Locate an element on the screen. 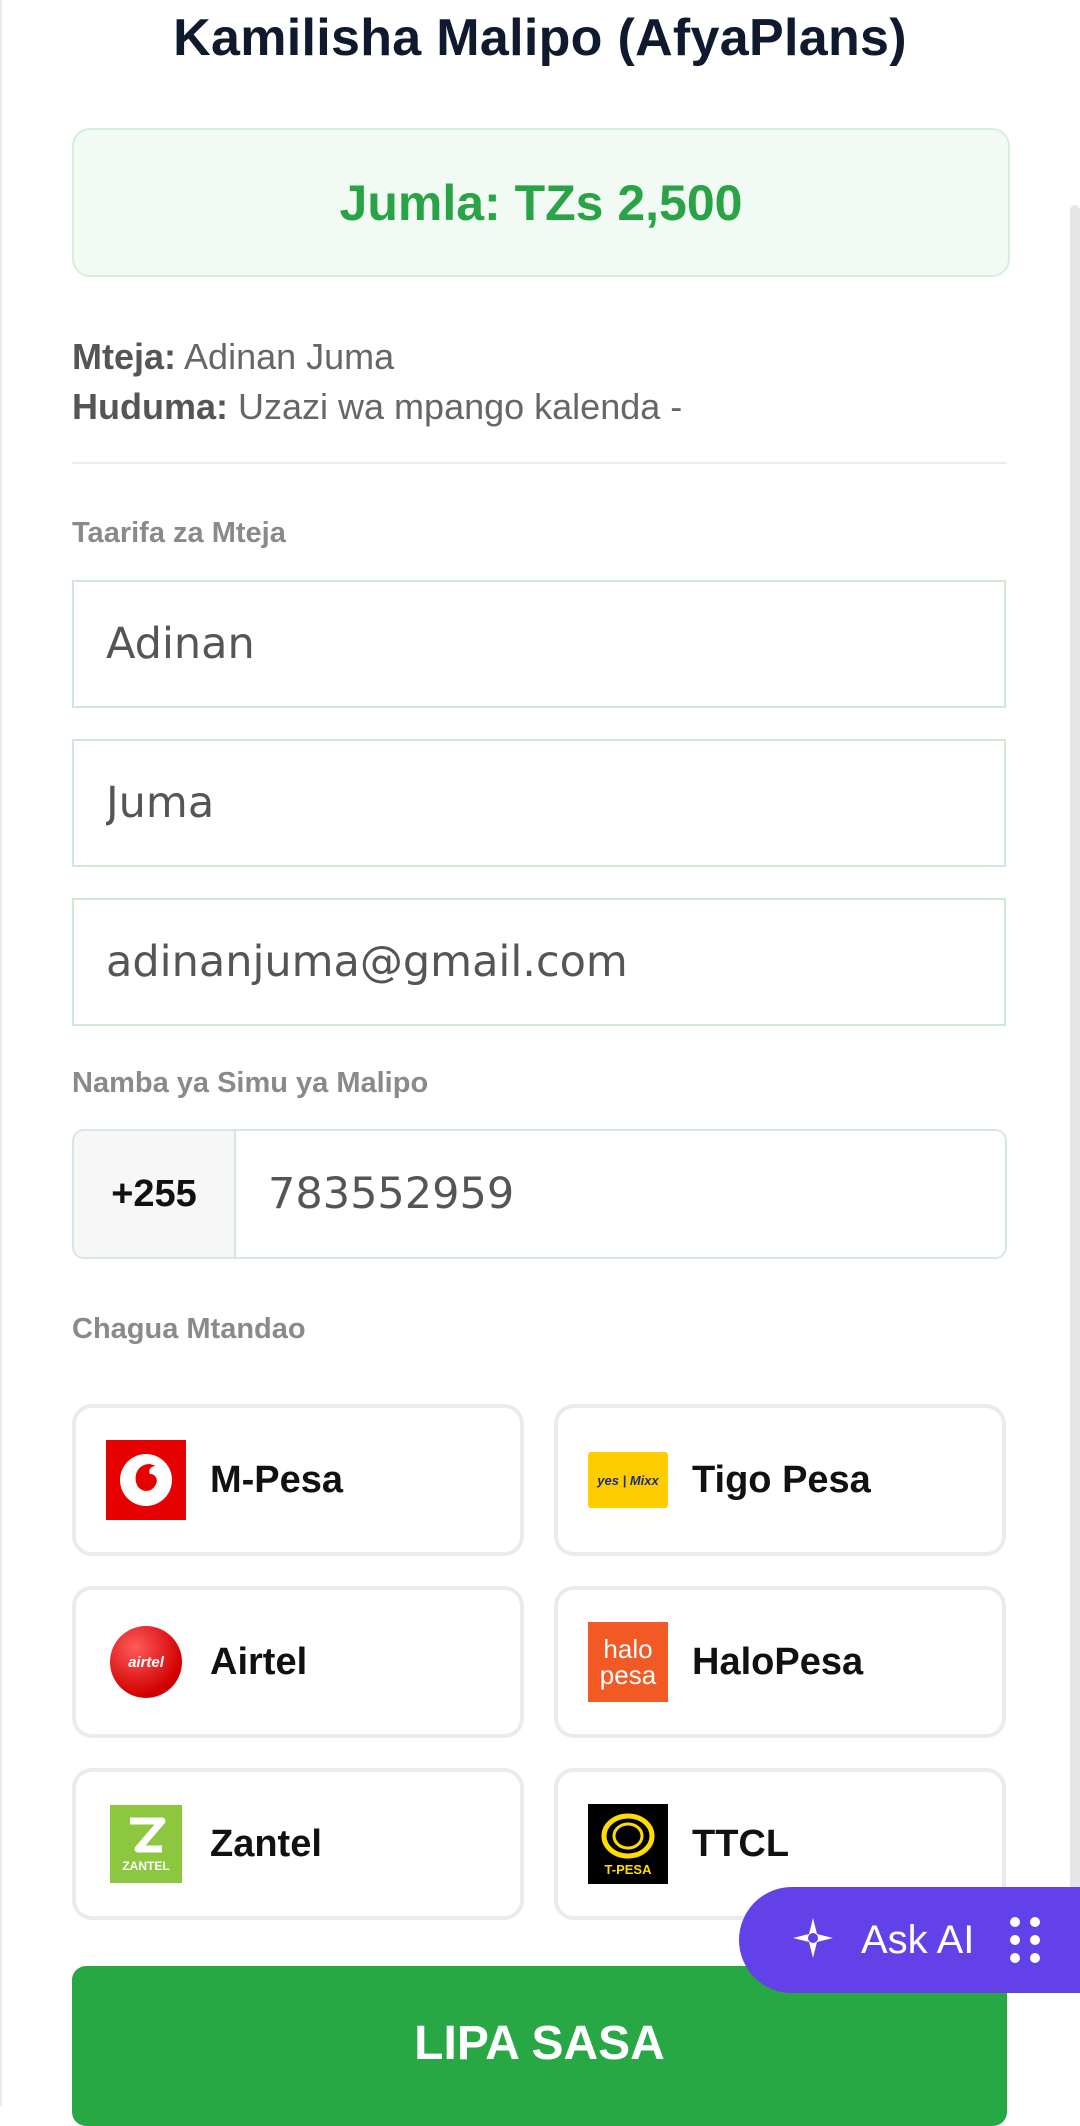 The height and width of the screenshot is (2126, 1080). customer-value: Adinan Juma is located at coordinates (289, 356).